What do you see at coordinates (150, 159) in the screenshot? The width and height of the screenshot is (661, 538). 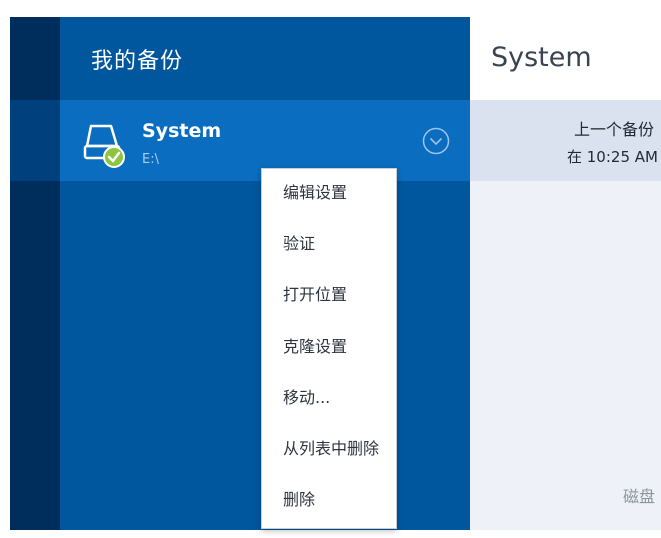 I see `backup-item-path: E:\` at bounding box center [150, 159].